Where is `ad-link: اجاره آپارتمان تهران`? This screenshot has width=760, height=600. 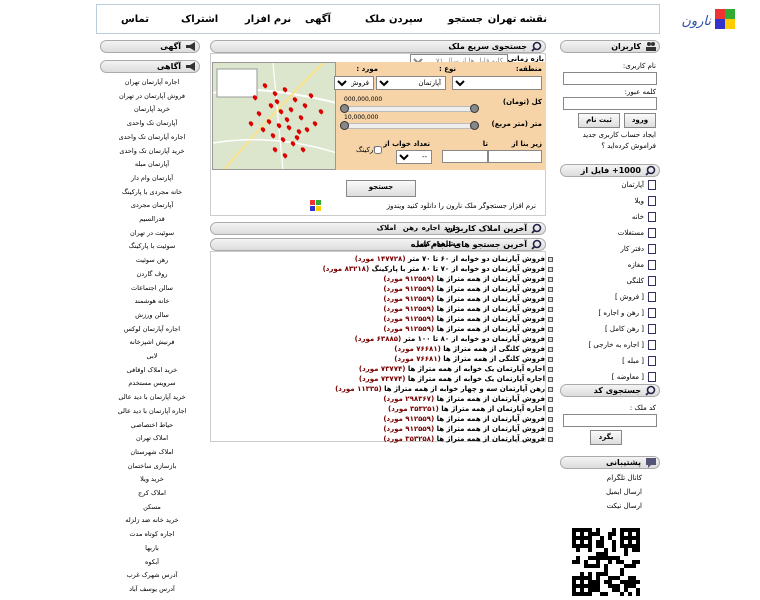
ad-link: اجاره آپارتمان تهران is located at coordinates (152, 82).